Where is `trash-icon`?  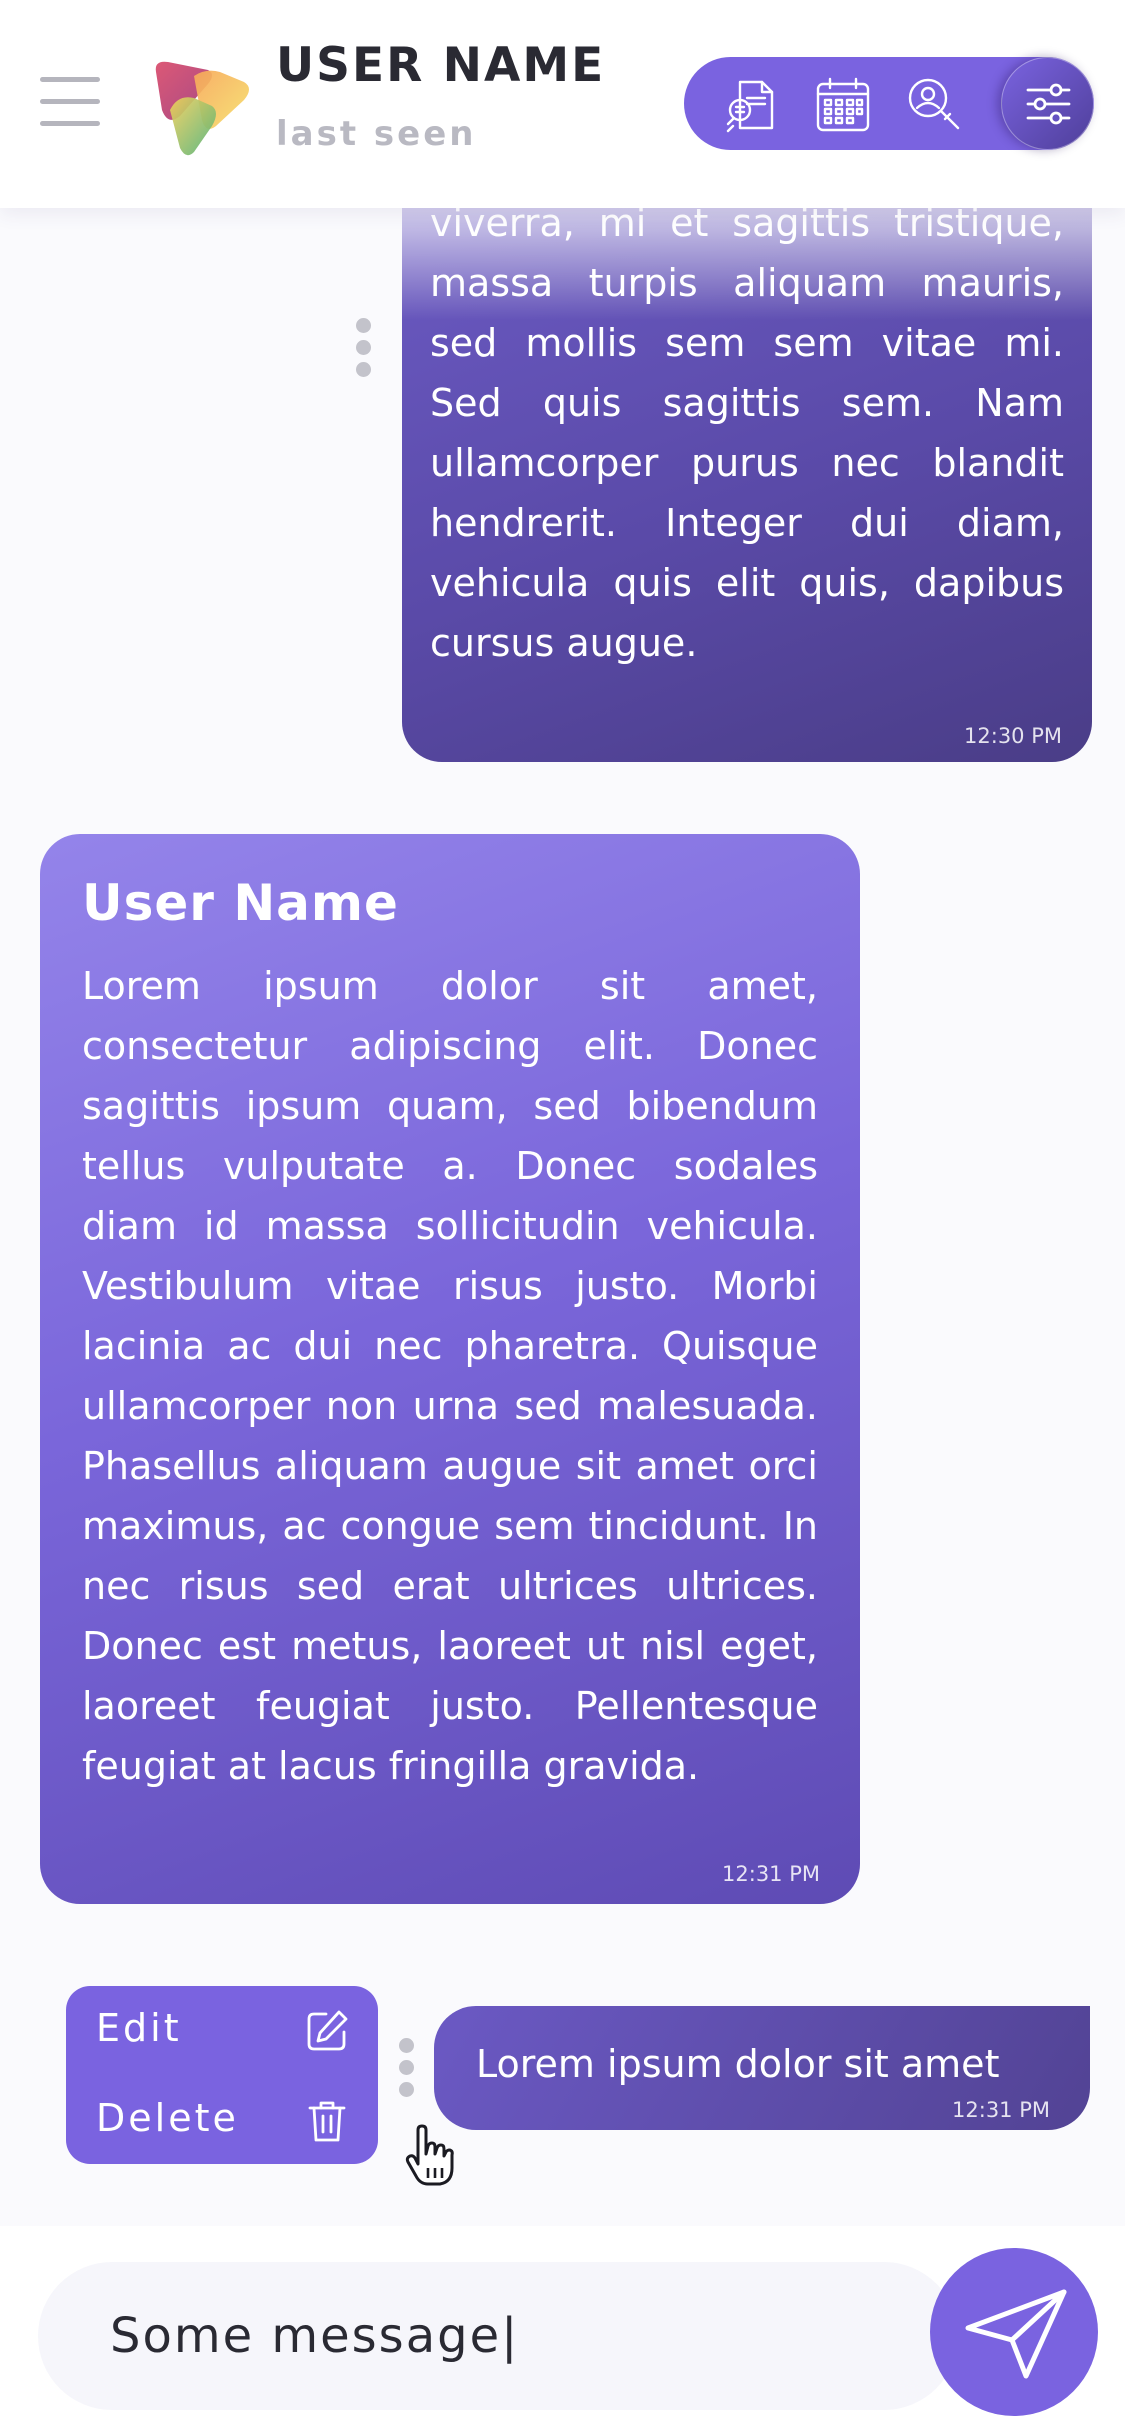 trash-icon is located at coordinates (327, 2121).